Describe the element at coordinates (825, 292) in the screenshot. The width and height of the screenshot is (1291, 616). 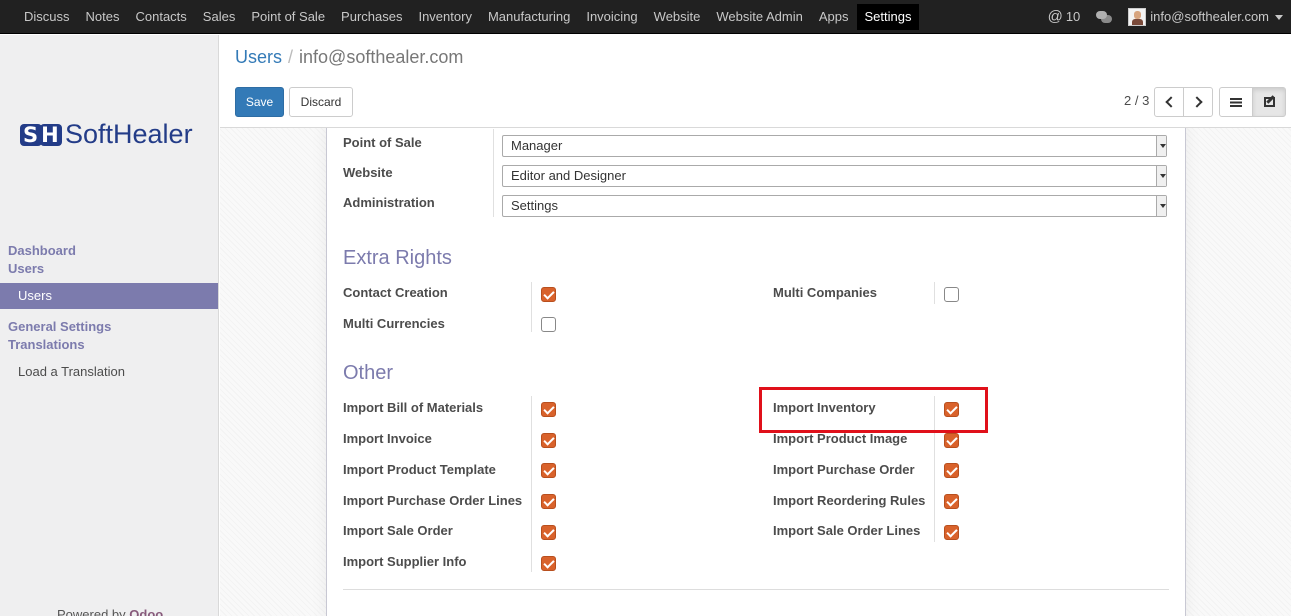
I see `label-multi-companies: Multi Companies` at that location.